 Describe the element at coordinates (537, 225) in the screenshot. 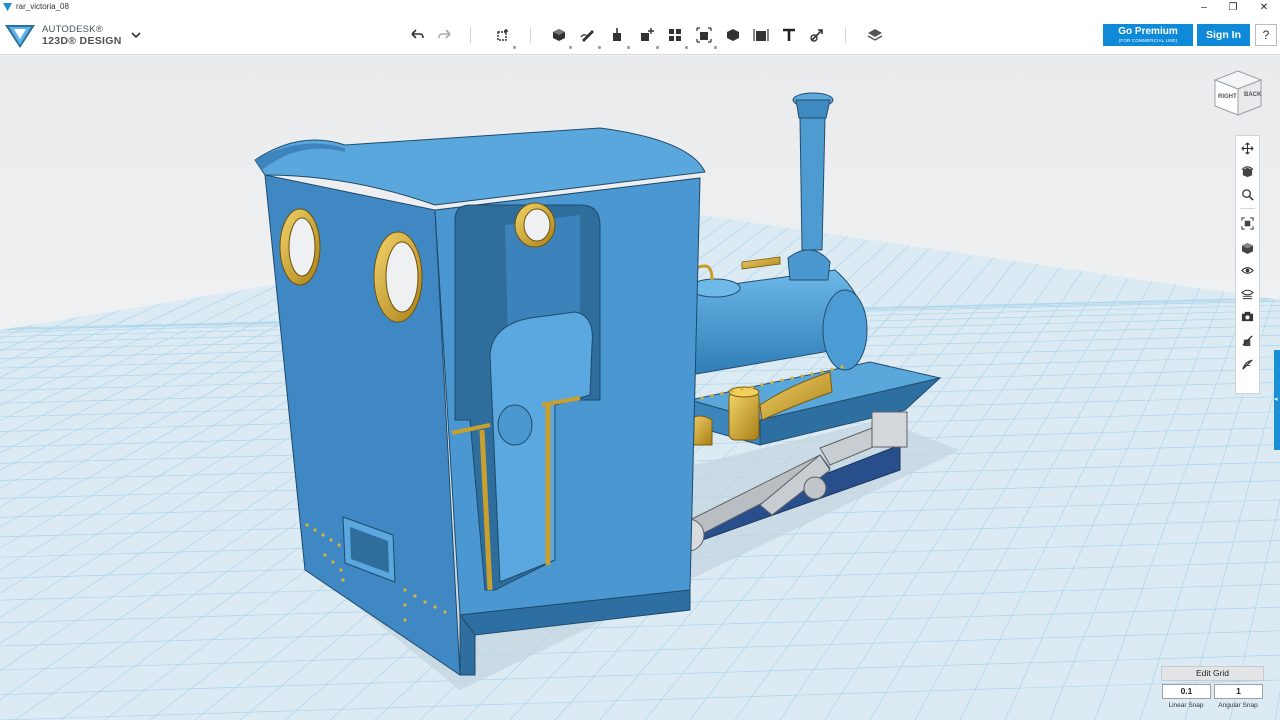

I see `porthole-side-glass` at that location.